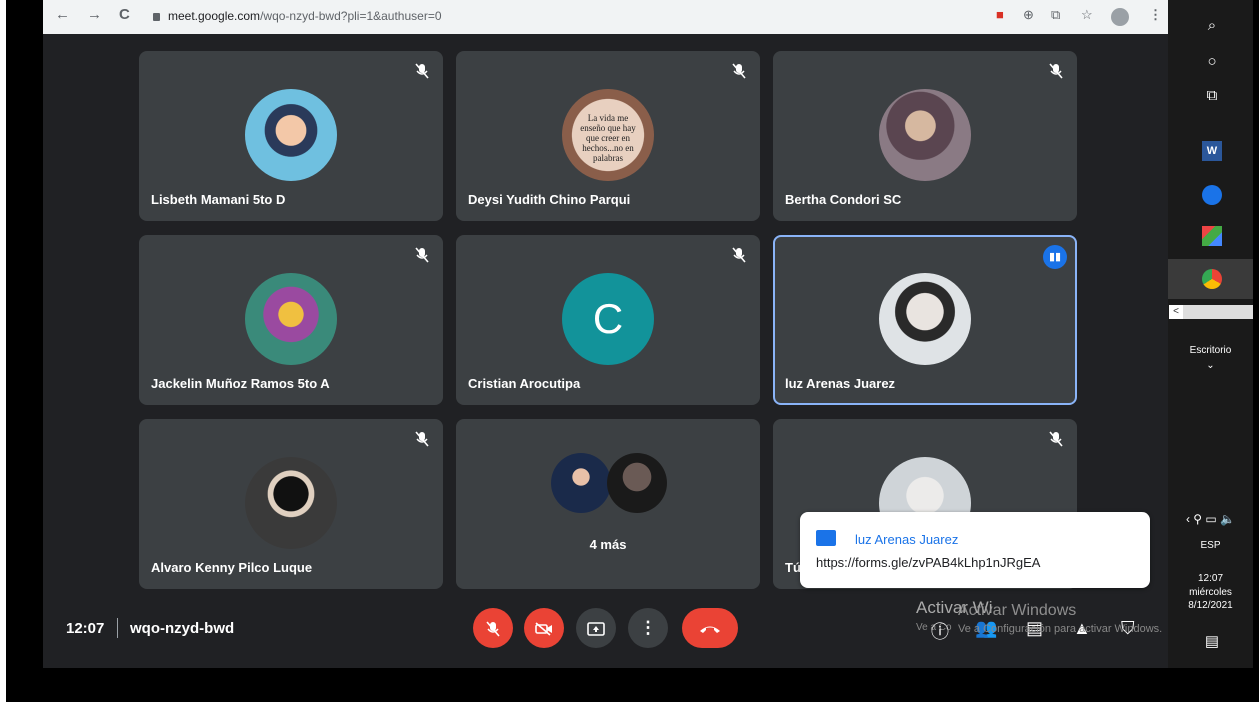 The width and height of the screenshot is (1259, 702). Describe the element at coordinates (826, 538) in the screenshot. I see `chat-message-icon` at that location.